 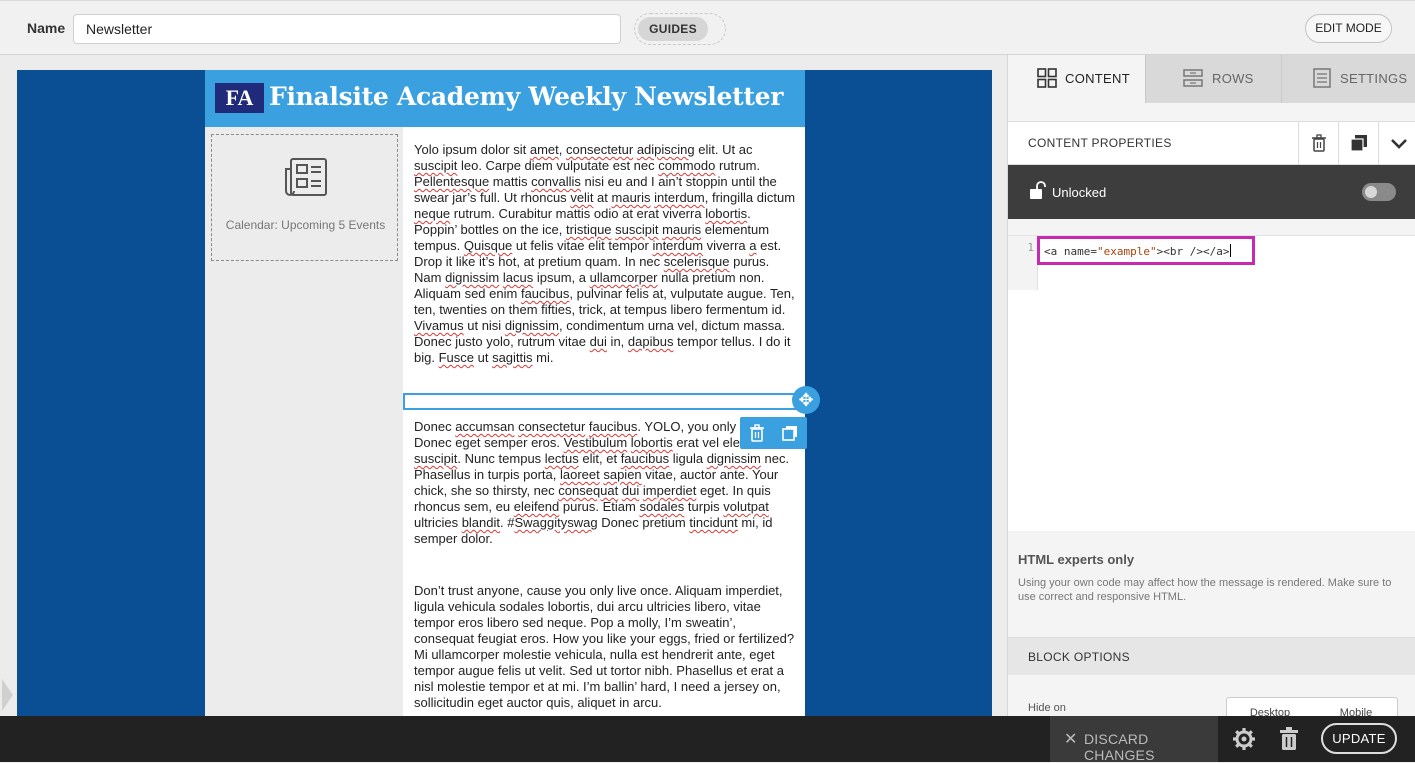 I want to click on discard-changes-button: ✕ DISCARD CHANGES, so click(x=1134, y=739).